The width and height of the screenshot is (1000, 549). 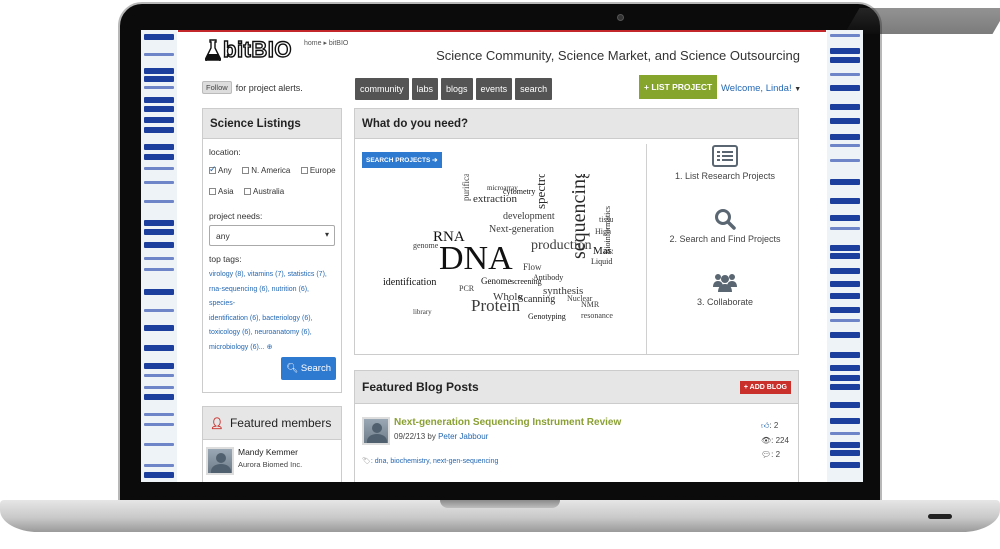 I want to click on checkbox-icon, so click(x=246, y=170).